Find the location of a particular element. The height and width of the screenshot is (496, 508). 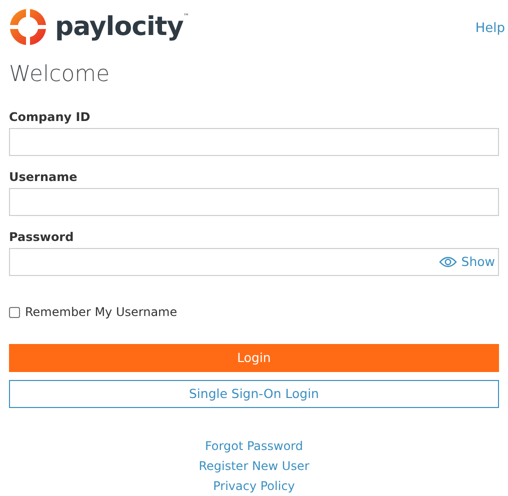

login-button: Login is located at coordinates (254, 358).